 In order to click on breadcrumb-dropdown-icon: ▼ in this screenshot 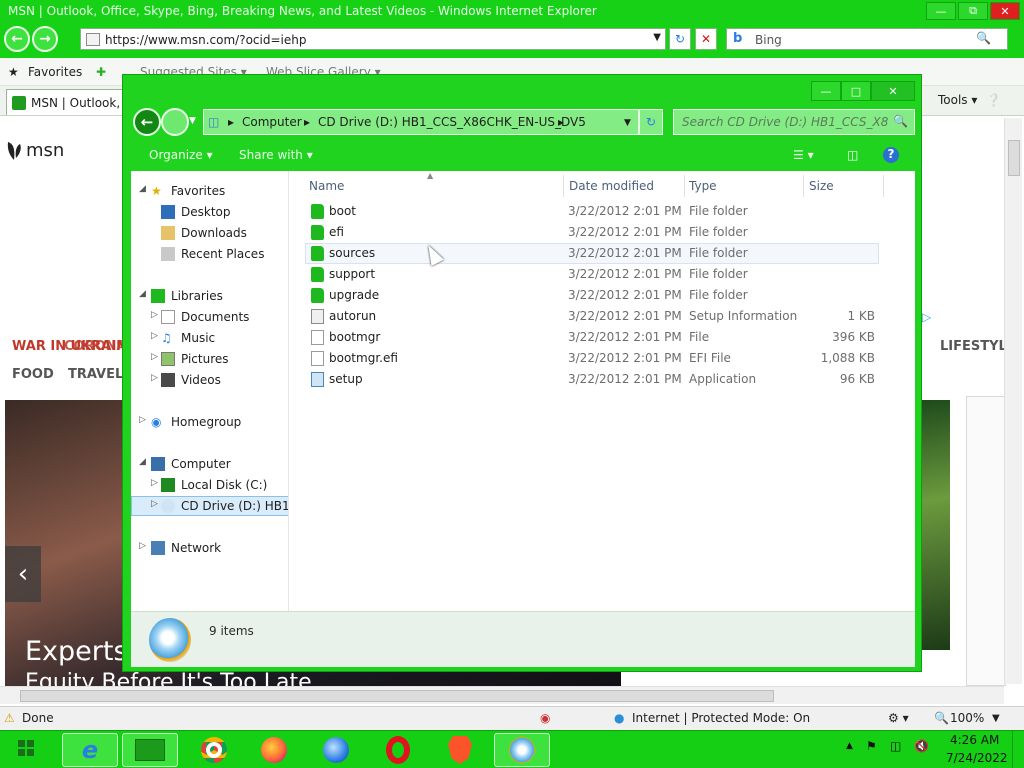, I will do `click(627, 123)`.